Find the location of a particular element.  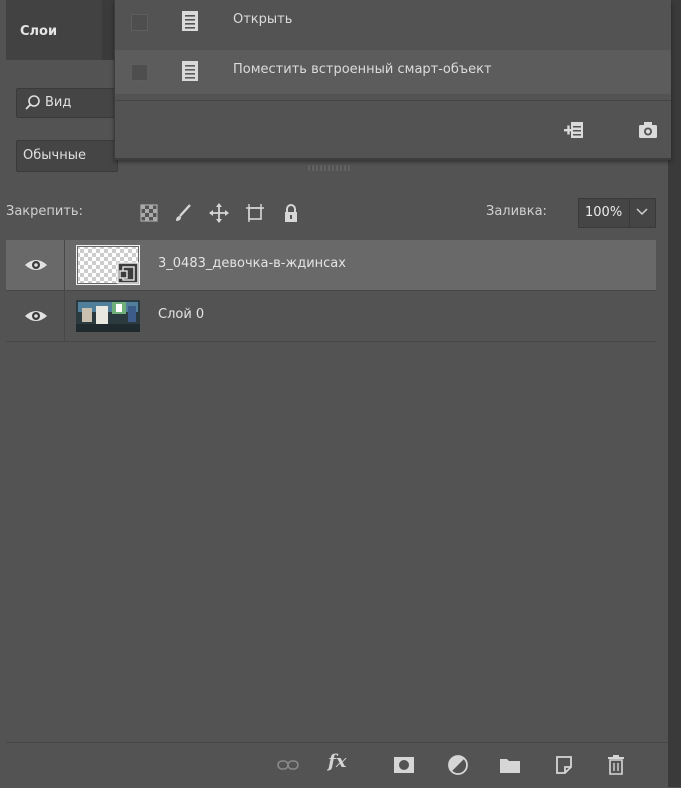

filter-kind-label: Вид is located at coordinates (58, 102).